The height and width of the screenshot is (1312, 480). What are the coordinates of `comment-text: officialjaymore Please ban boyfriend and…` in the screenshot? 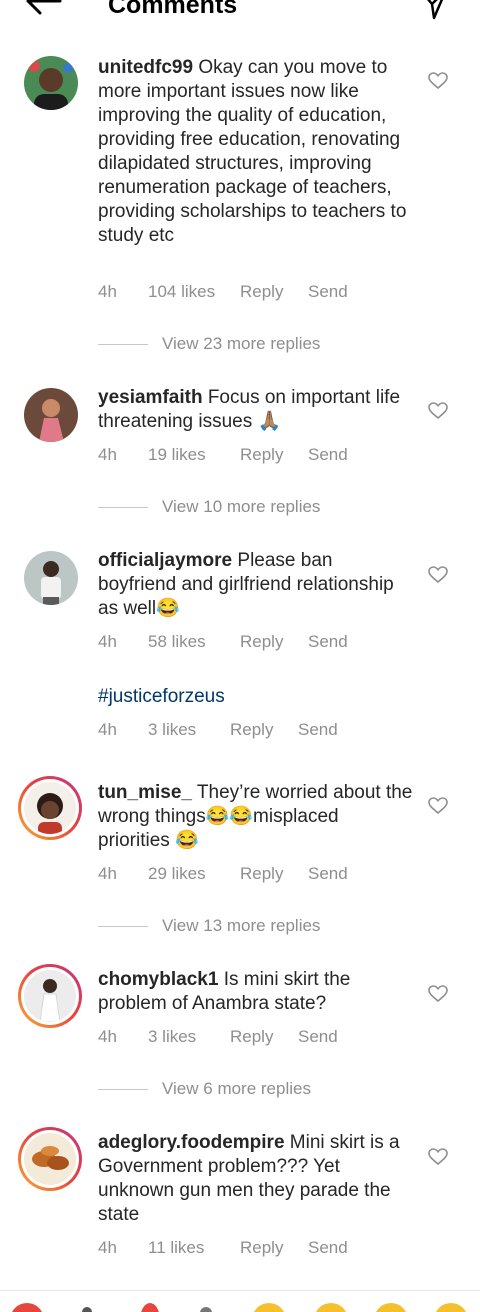 It's located at (255, 585).